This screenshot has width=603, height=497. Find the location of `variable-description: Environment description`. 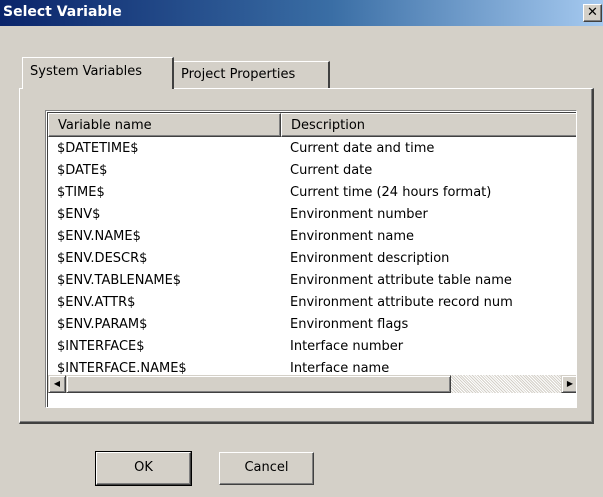

variable-description: Environment description is located at coordinates (370, 258).